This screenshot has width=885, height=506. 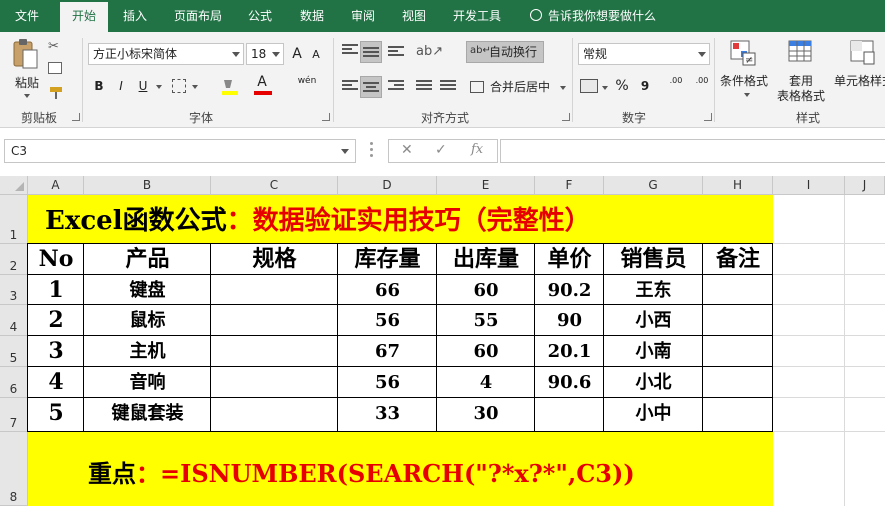 I want to click on paste-button, so click(x=27, y=58).